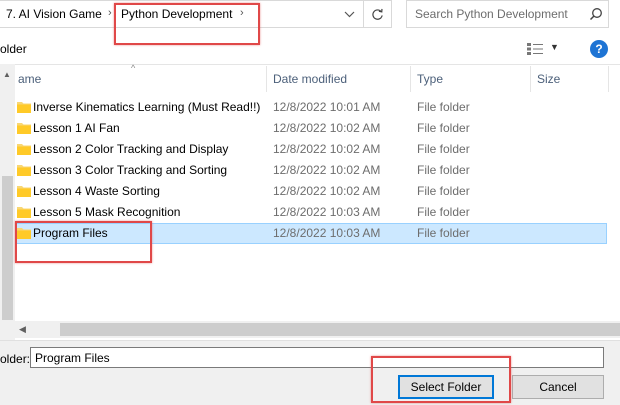  What do you see at coordinates (76, 128) in the screenshot?
I see `file-name: Lesson 1 AI Fan` at bounding box center [76, 128].